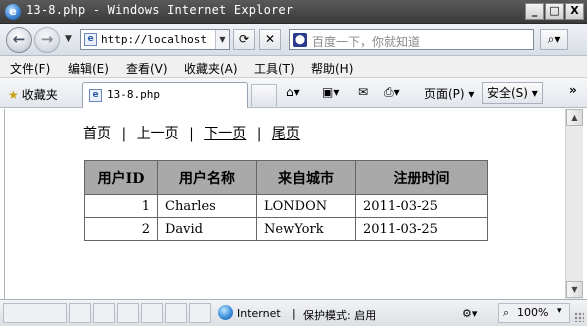 The width and height of the screenshot is (587, 326). What do you see at coordinates (264, 95) in the screenshot?
I see `new-tab-button` at bounding box center [264, 95].